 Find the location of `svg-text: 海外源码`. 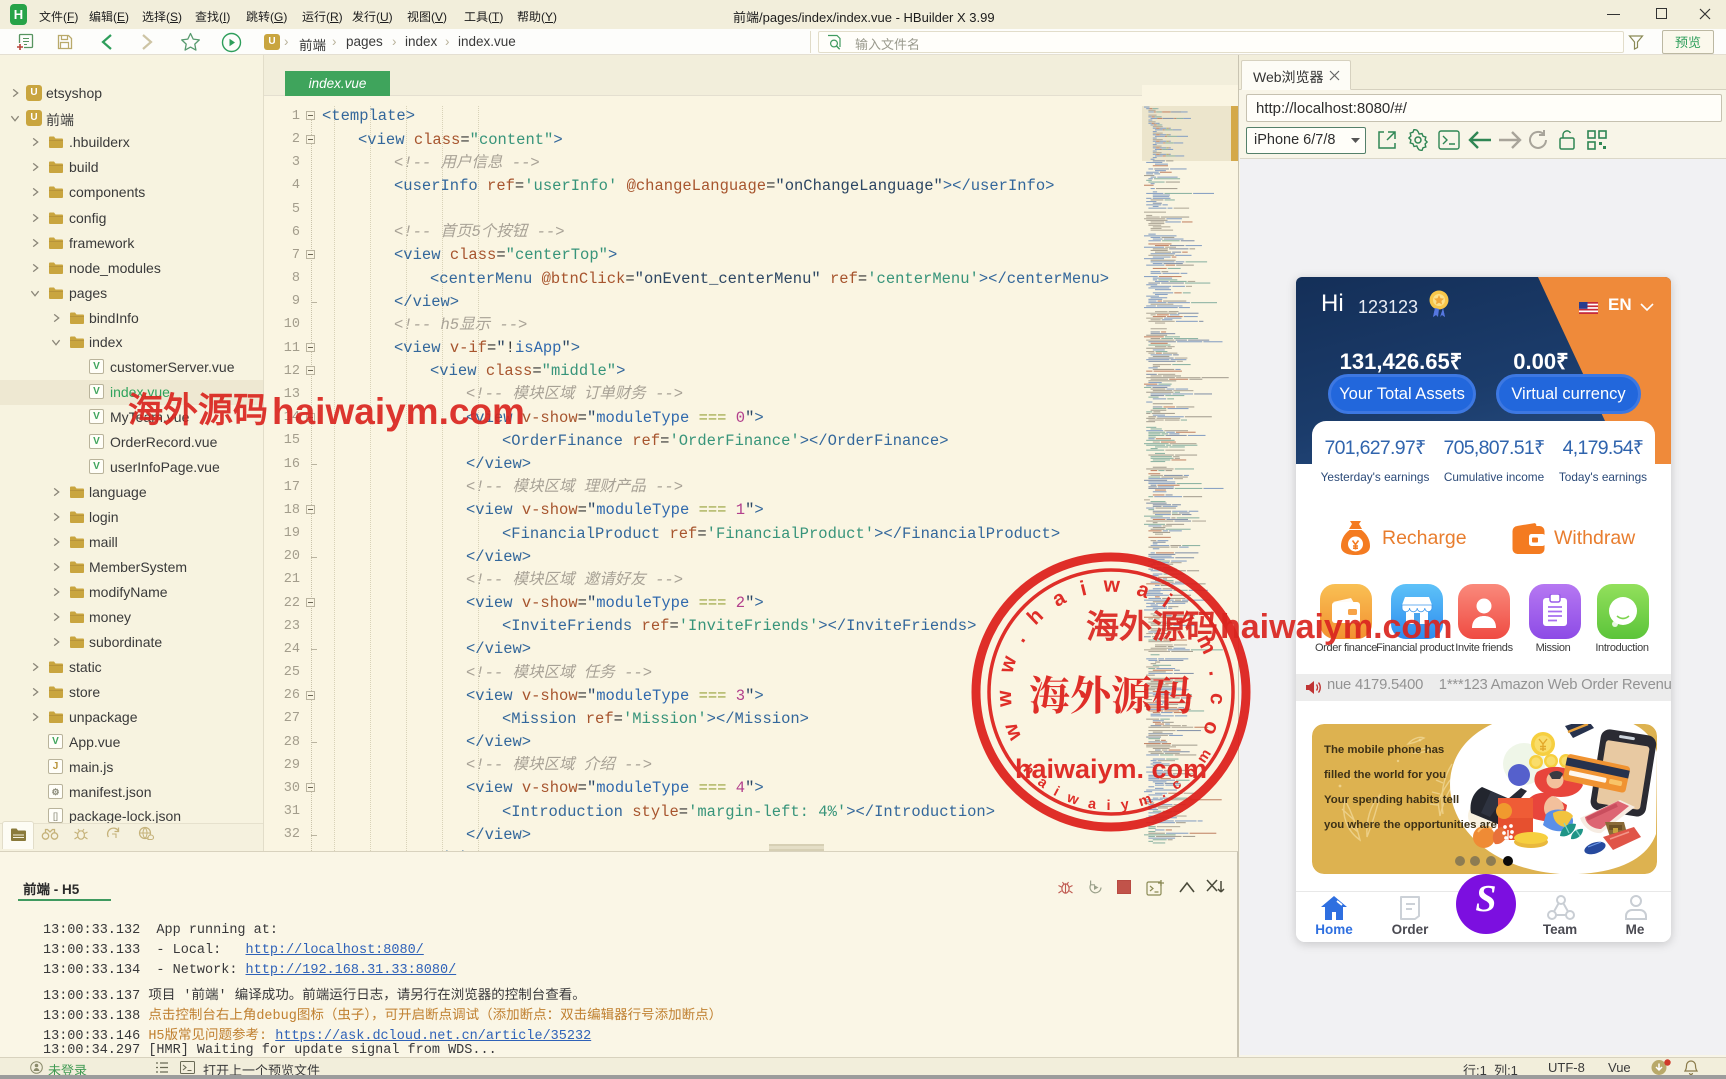

svg-text: 海外源码 is located at coordinates (1111, 692).